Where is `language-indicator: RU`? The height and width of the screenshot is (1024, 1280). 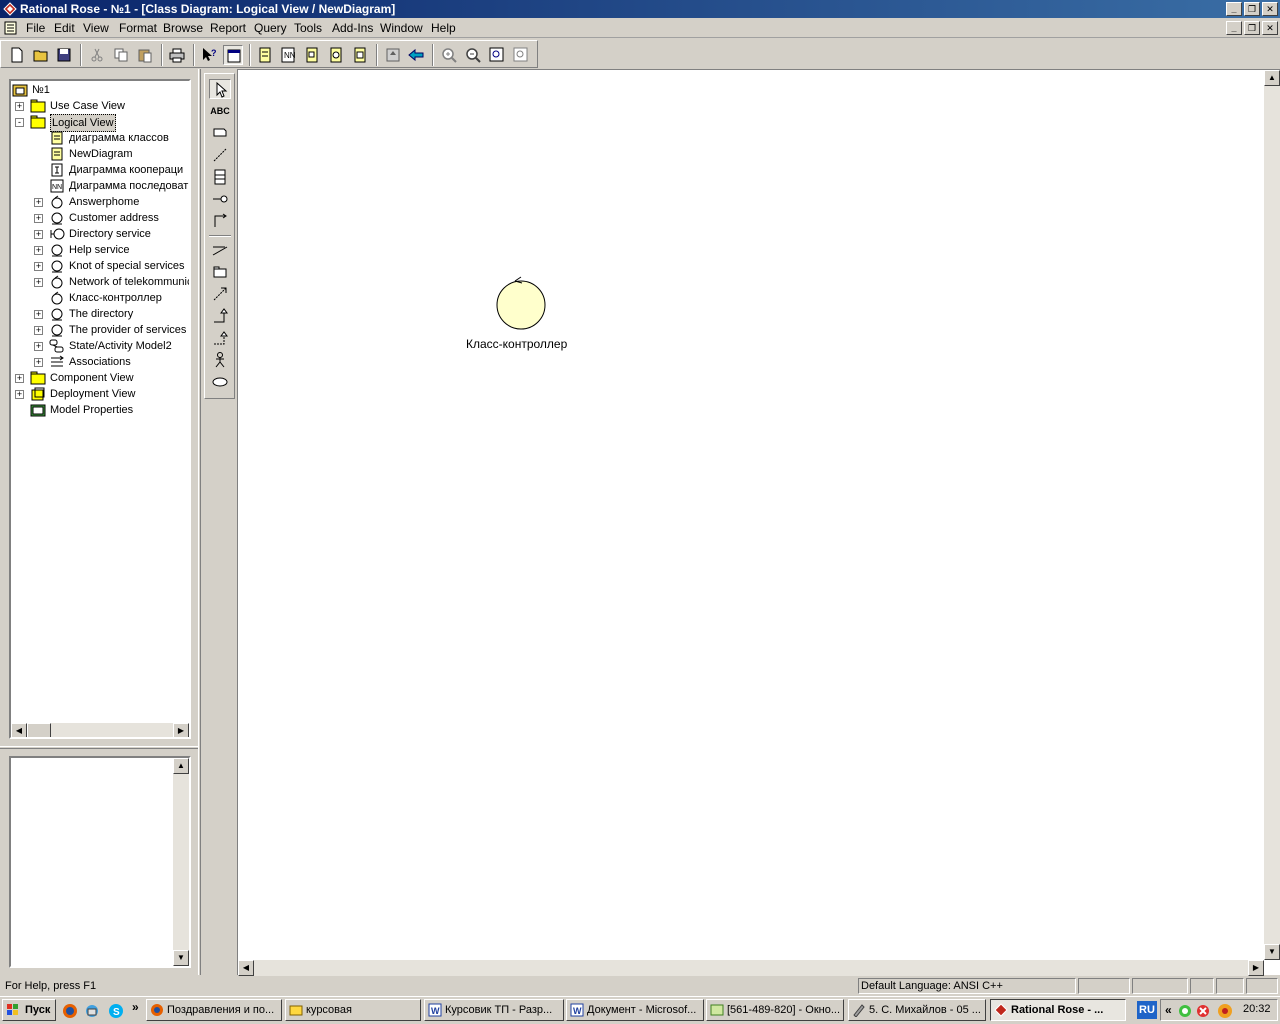 language-indicator: RU is located at coordinates (1147, 1010).